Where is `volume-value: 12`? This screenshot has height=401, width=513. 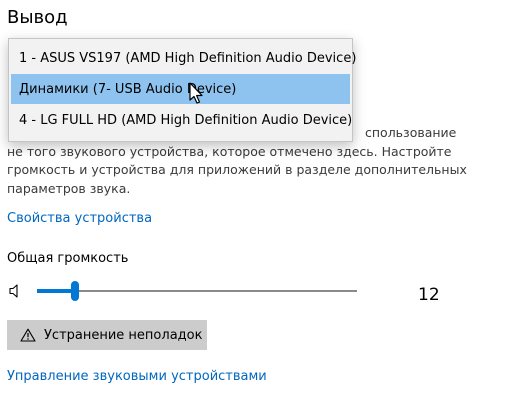 volume-value: 12 is located at coordinates (429, 295).